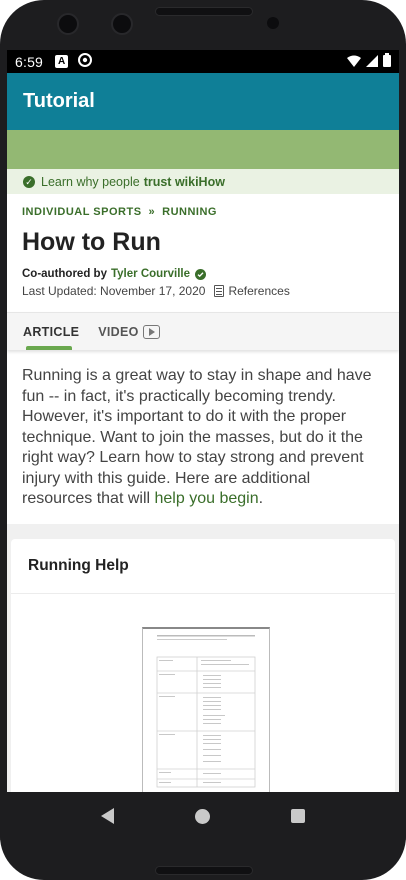 Image resolution: width=406 pixels, height=880 pixels. Describe the element at coordinates (204, 870) in the screenshot. I see `bottom-speaker` at that location.